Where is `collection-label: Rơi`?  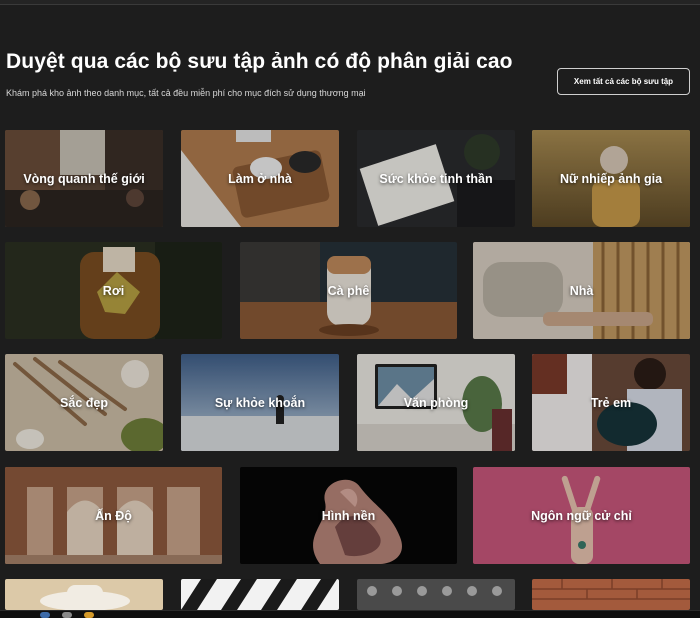
collection-label: Rơi is located at coordinates (113, 290).